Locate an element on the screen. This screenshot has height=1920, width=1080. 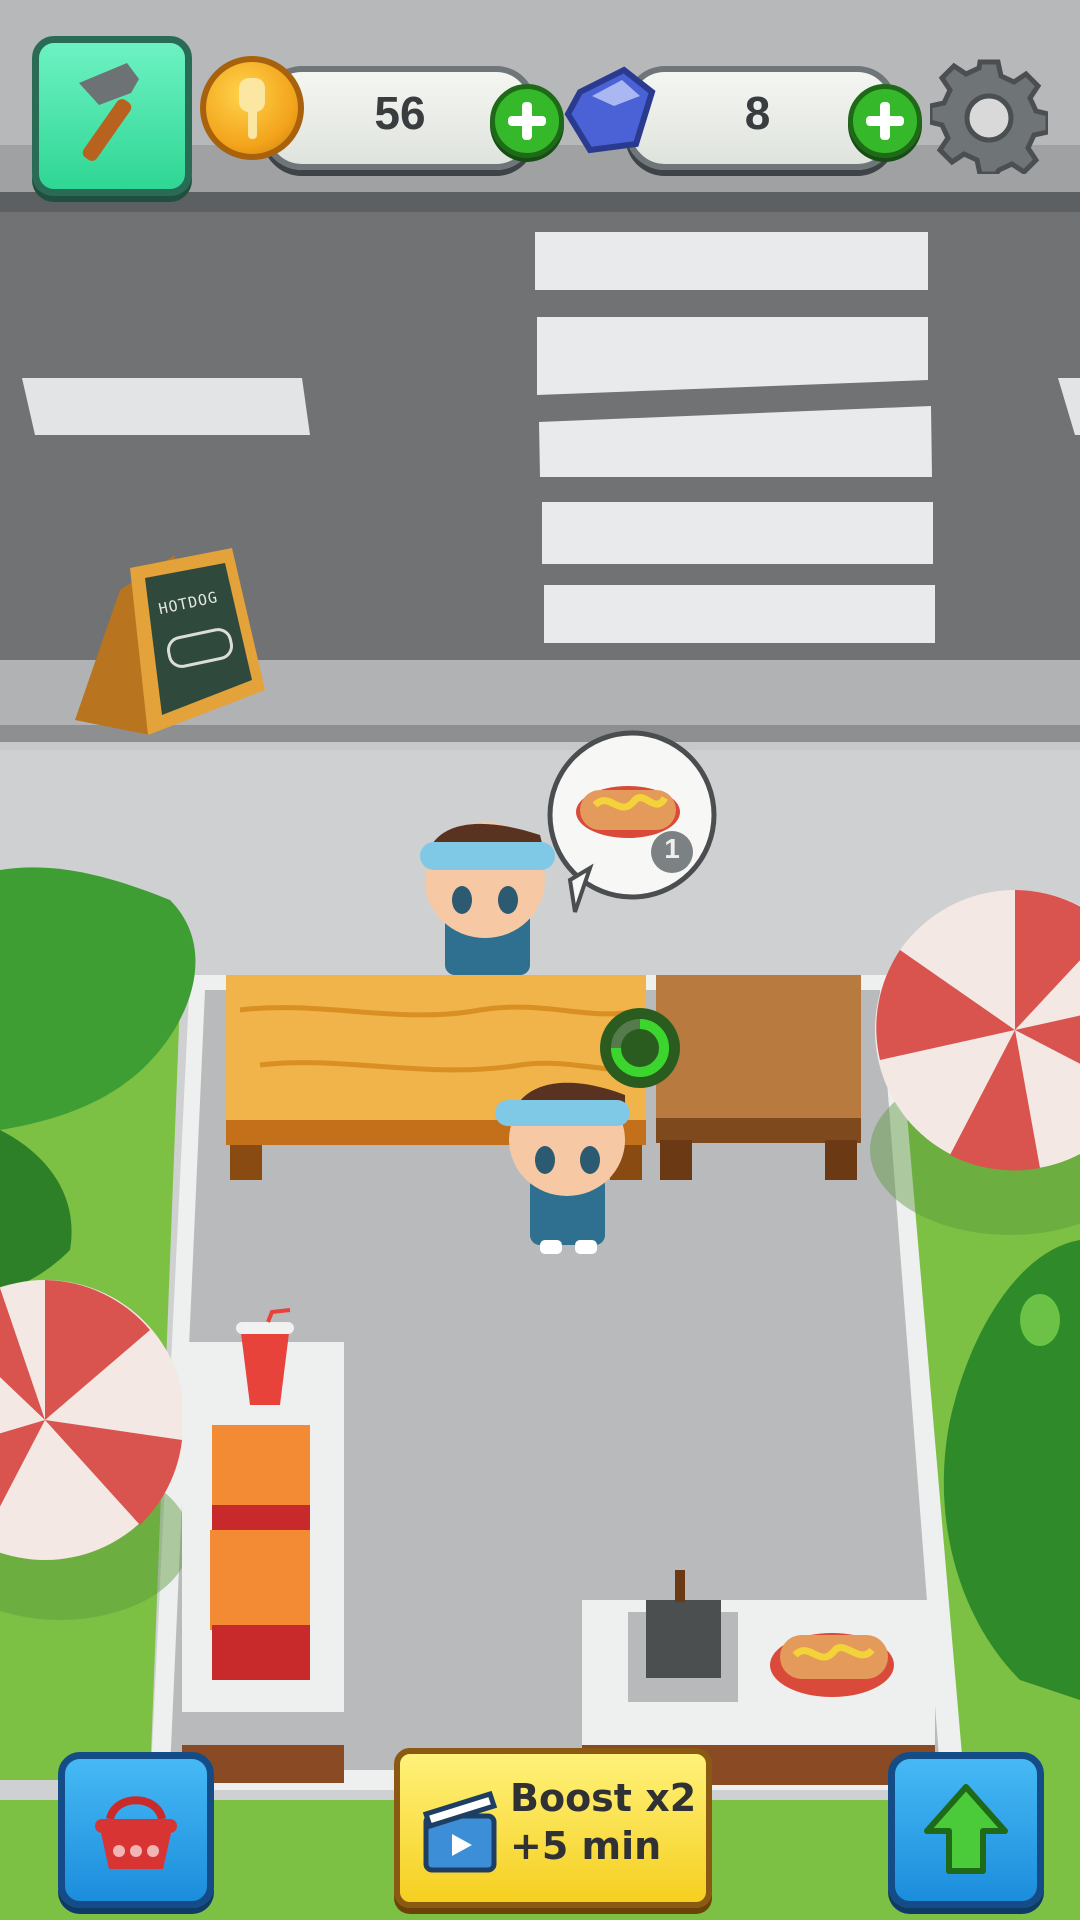
blue-gem-icon is located at coordinates (610, 110).